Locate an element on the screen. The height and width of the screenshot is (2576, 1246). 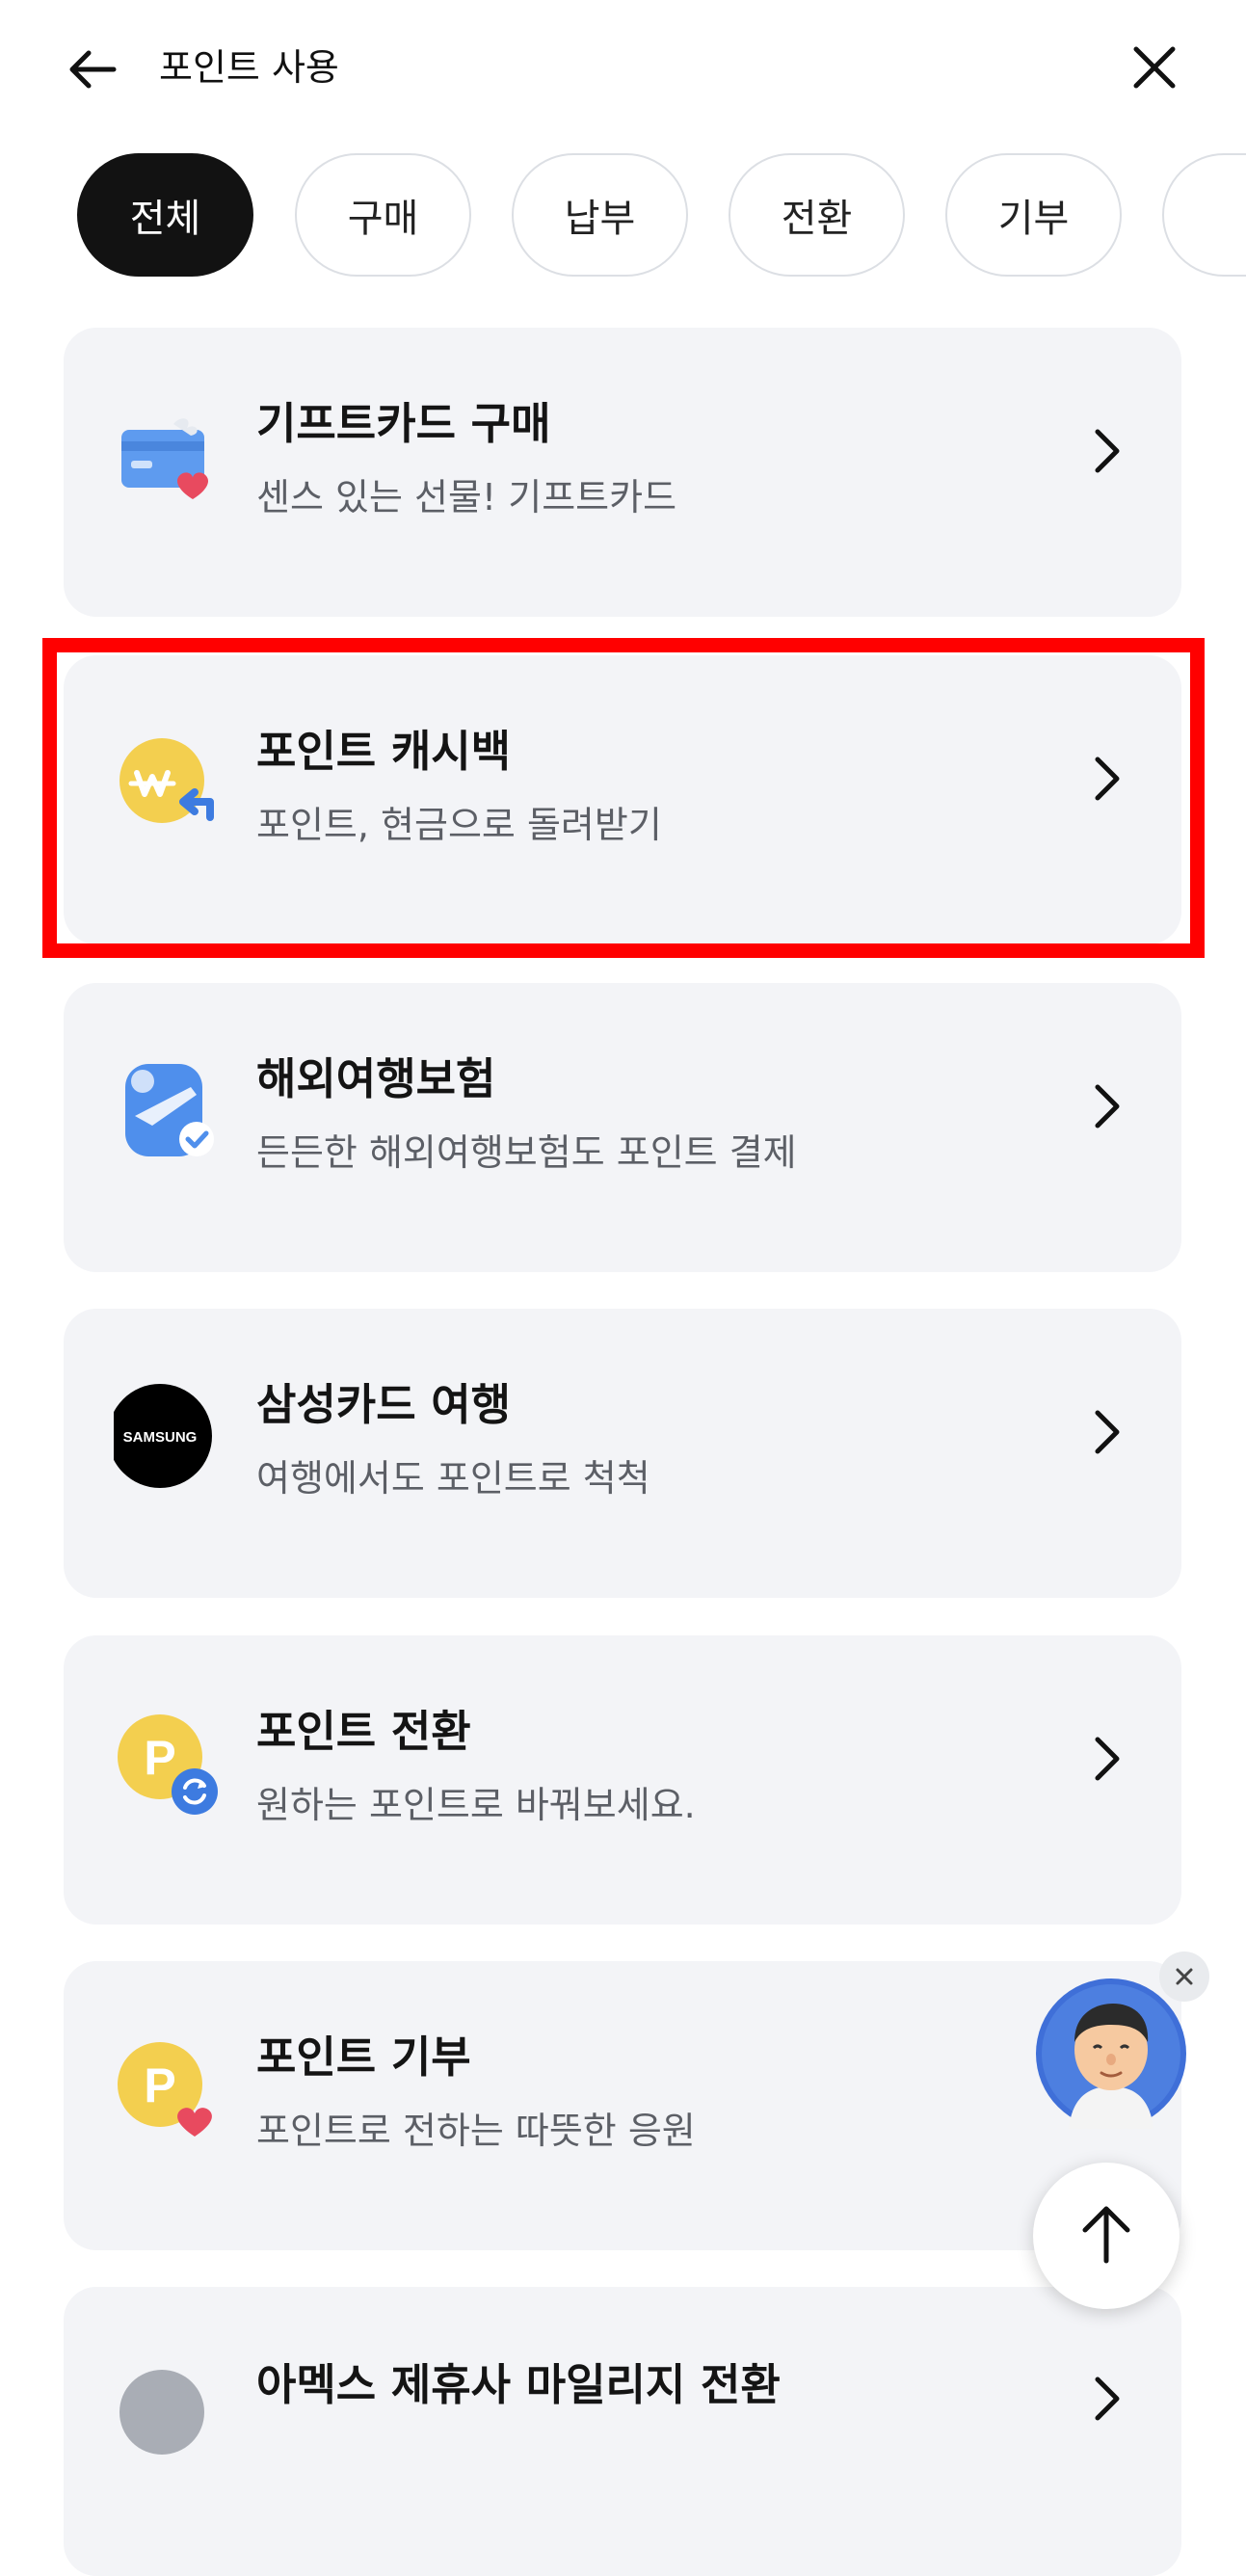
point-donate-icon: P is located at coordinates (167, 2089).